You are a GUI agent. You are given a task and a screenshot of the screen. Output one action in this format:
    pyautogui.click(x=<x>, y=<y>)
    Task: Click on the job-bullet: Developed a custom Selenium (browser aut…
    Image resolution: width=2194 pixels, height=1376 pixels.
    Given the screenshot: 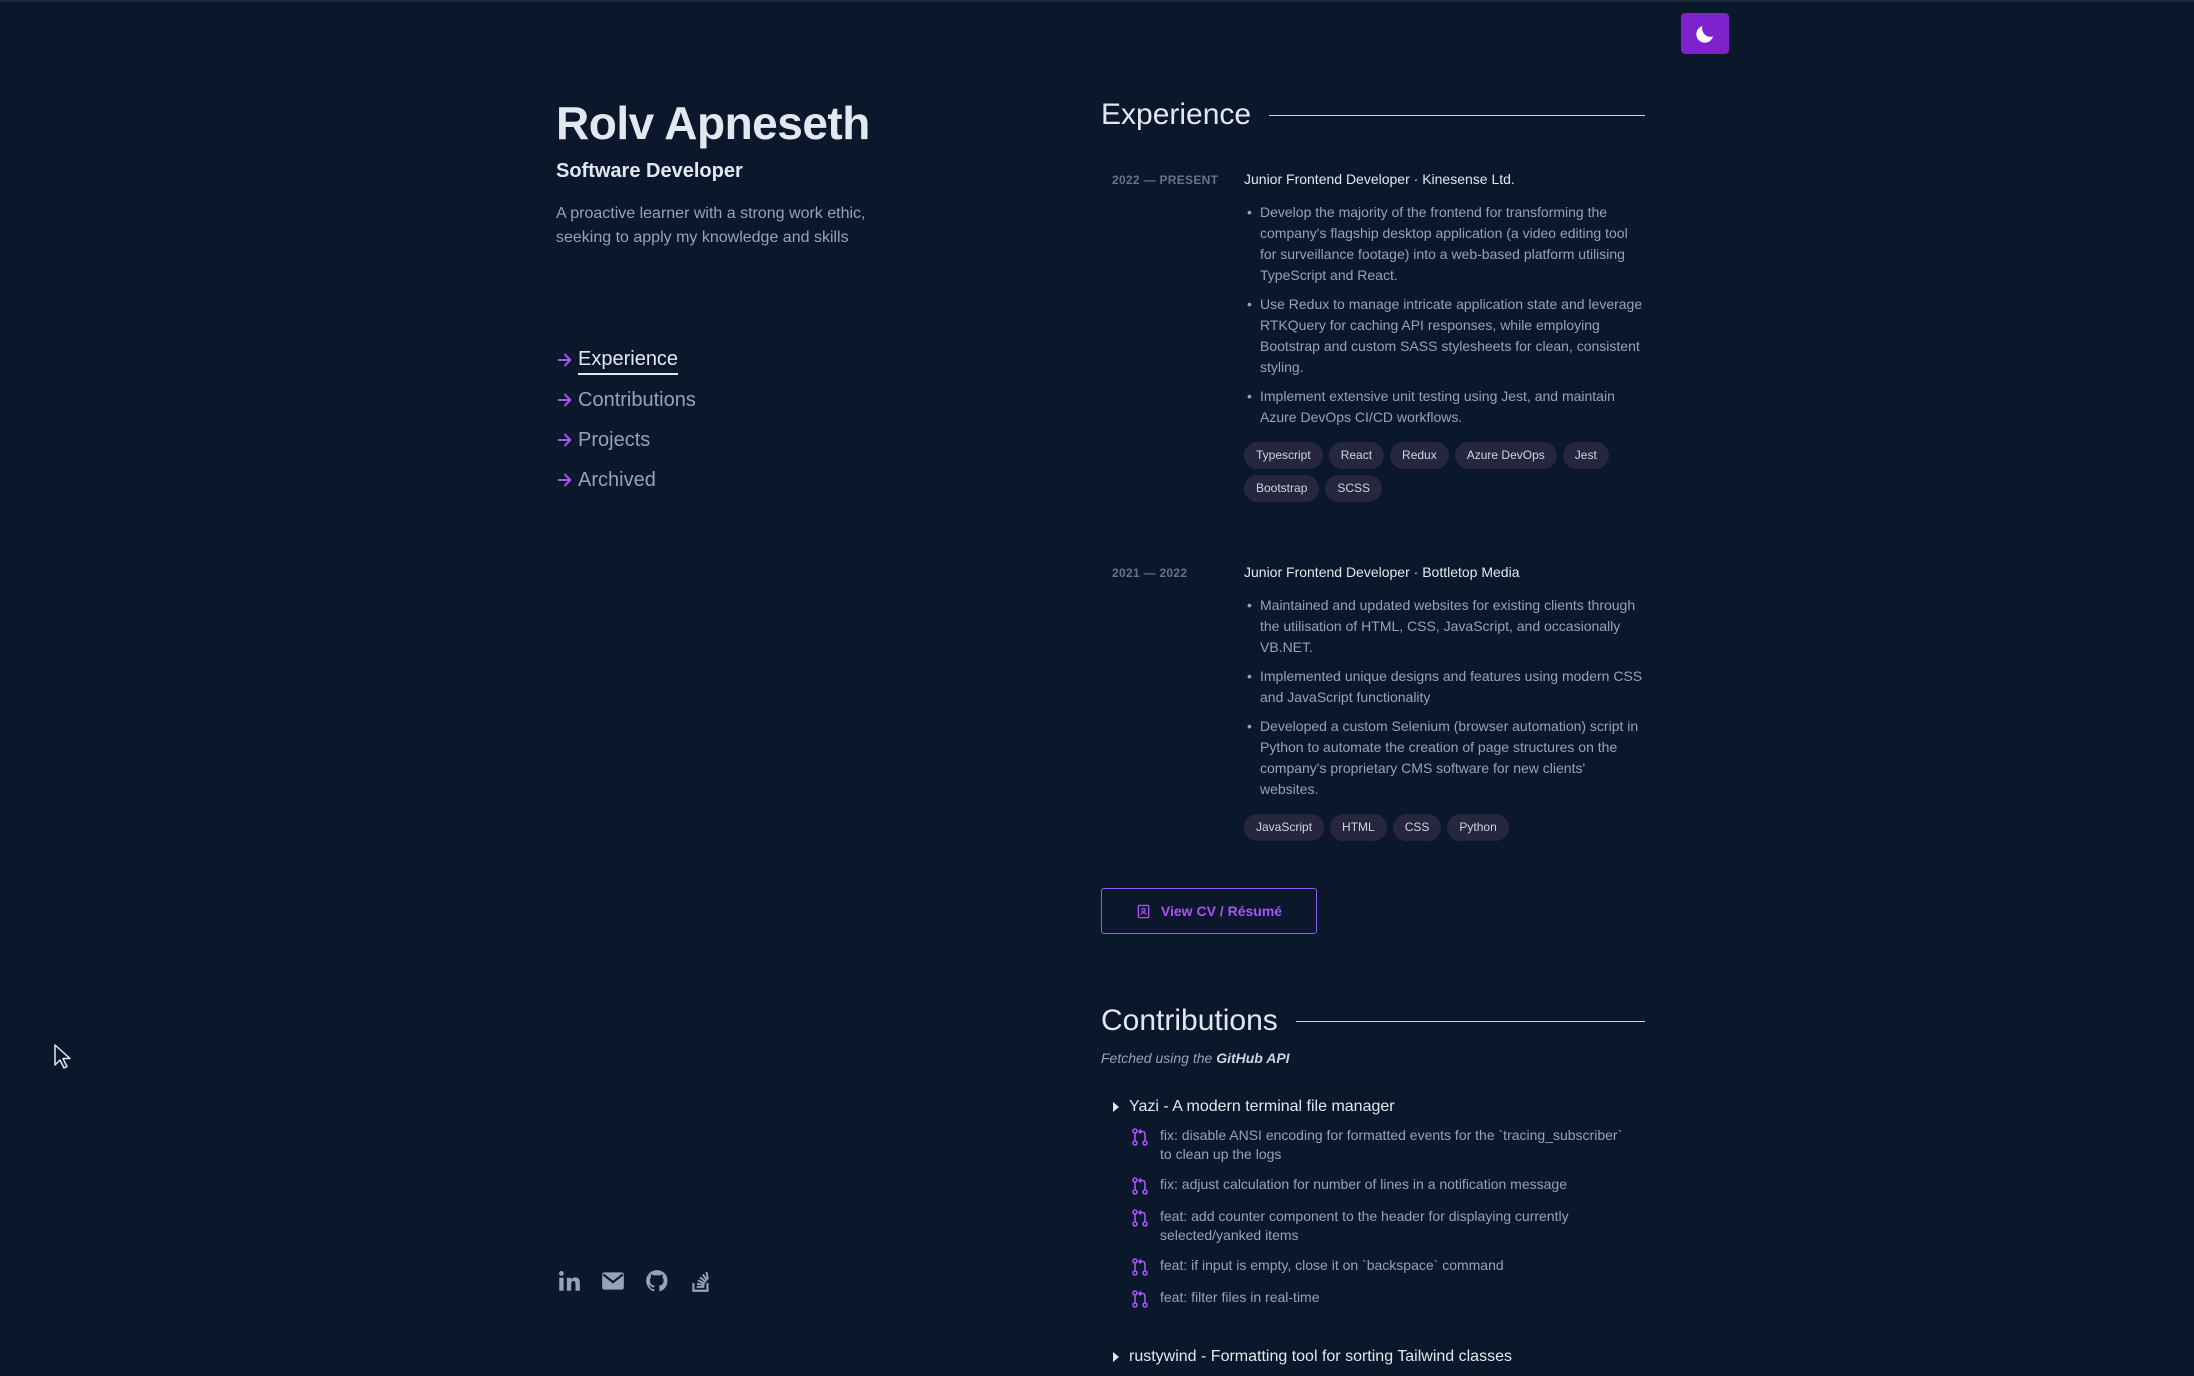 What is the action you would take?
    pyautogui.click(x=1444, y=758)
    